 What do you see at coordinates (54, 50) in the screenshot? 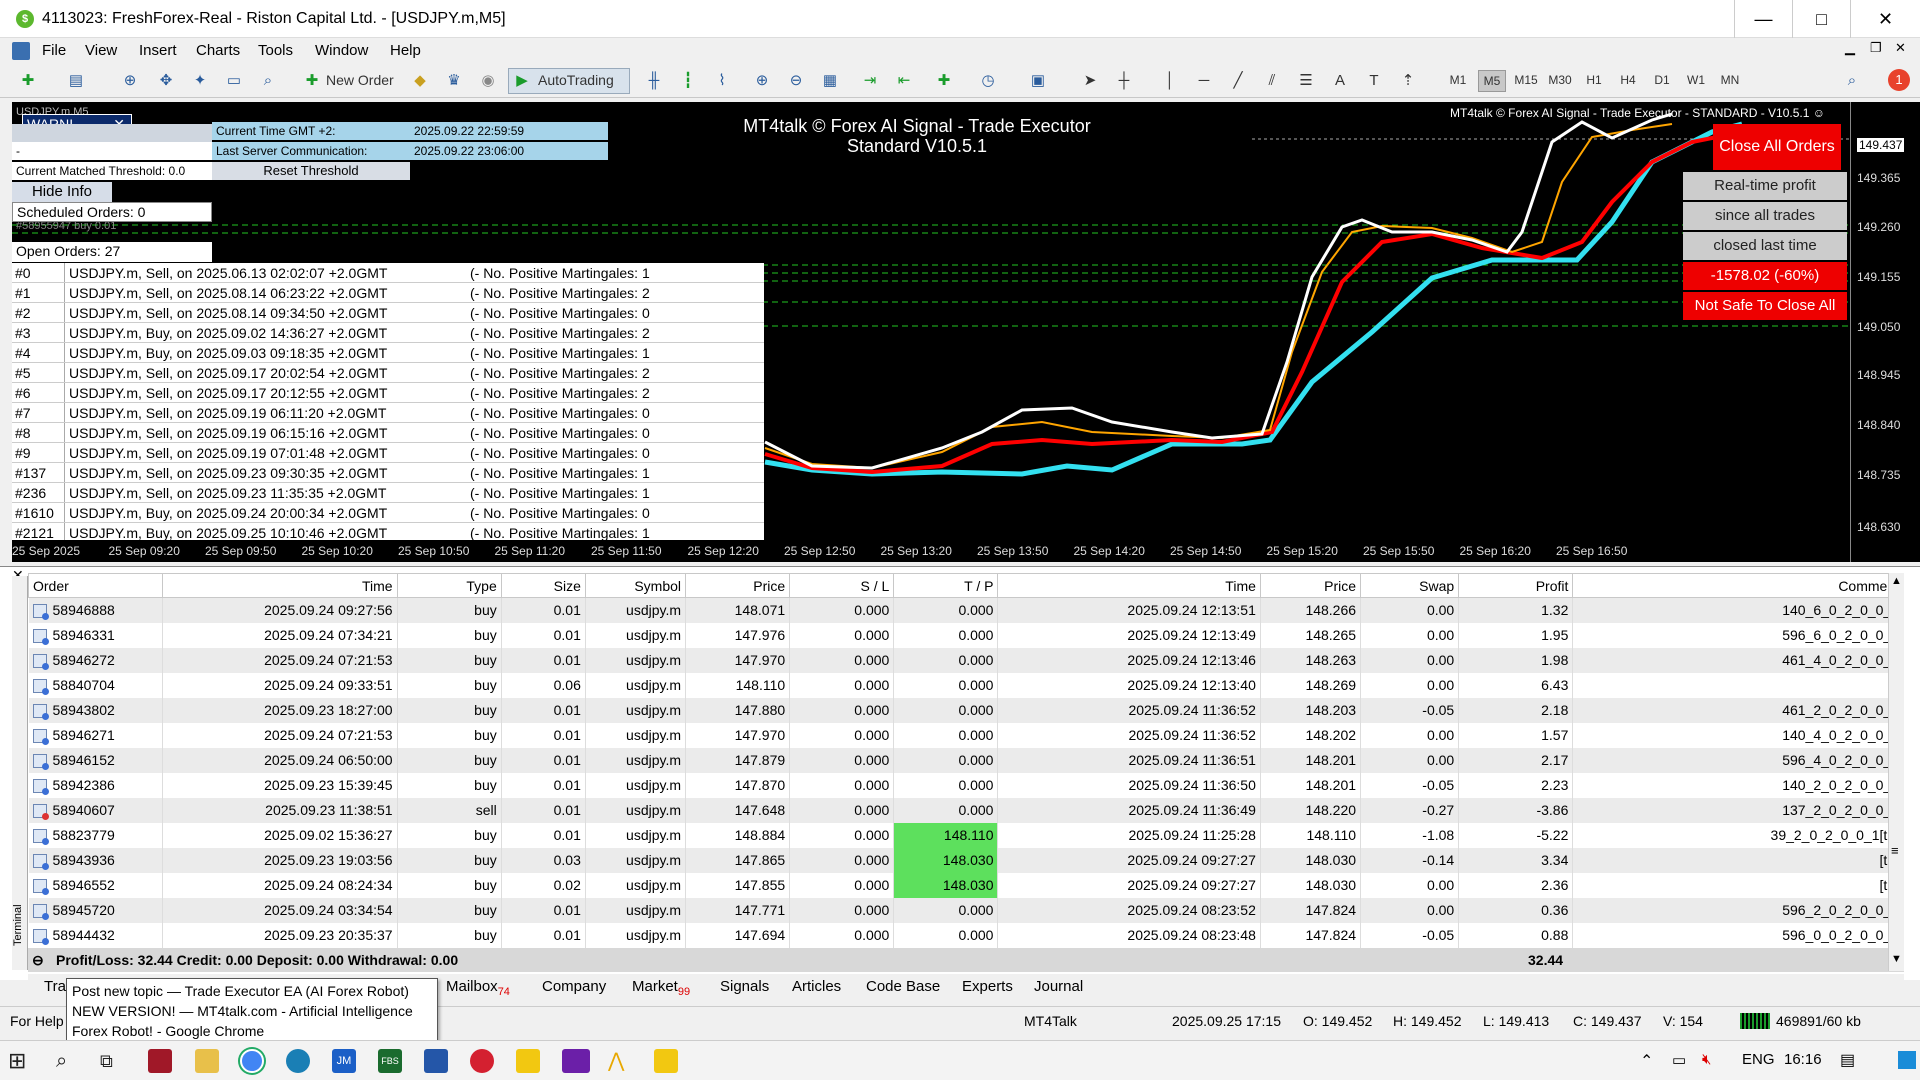
I see `menu-file: File` at bounding box center [54, 50].